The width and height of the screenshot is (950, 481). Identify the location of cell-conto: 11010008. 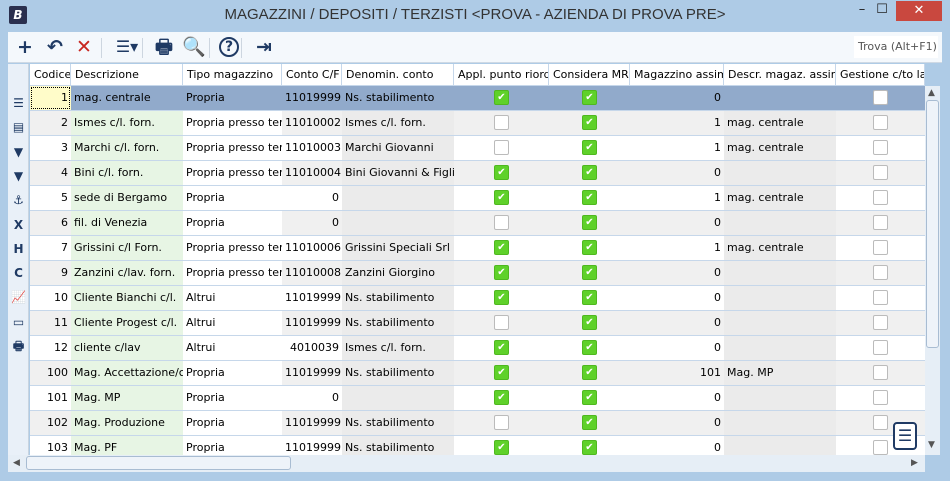
(312, 273).